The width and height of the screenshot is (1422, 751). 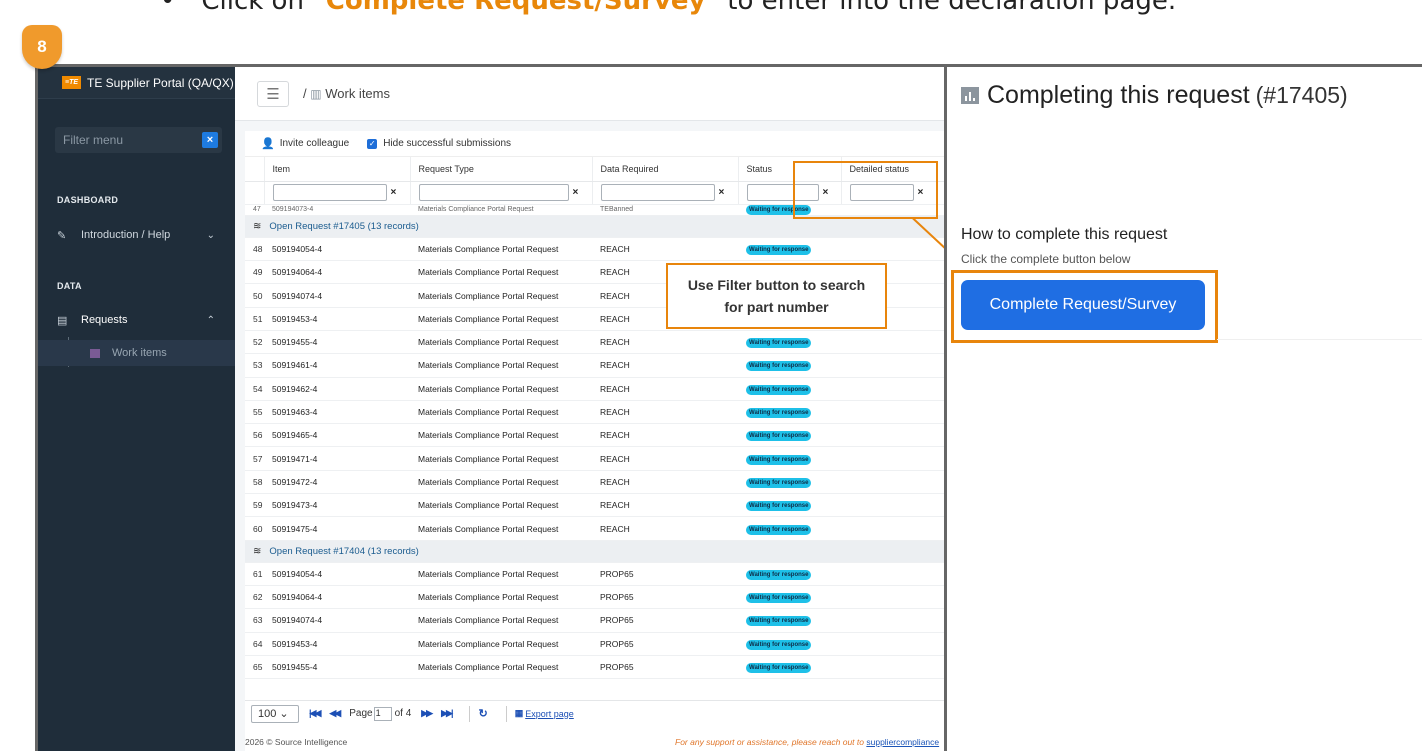 What do you see at coordinates (316, 94) in the screenshot?
I see `chart-icon: ▥` at bounding box center [316, 94].